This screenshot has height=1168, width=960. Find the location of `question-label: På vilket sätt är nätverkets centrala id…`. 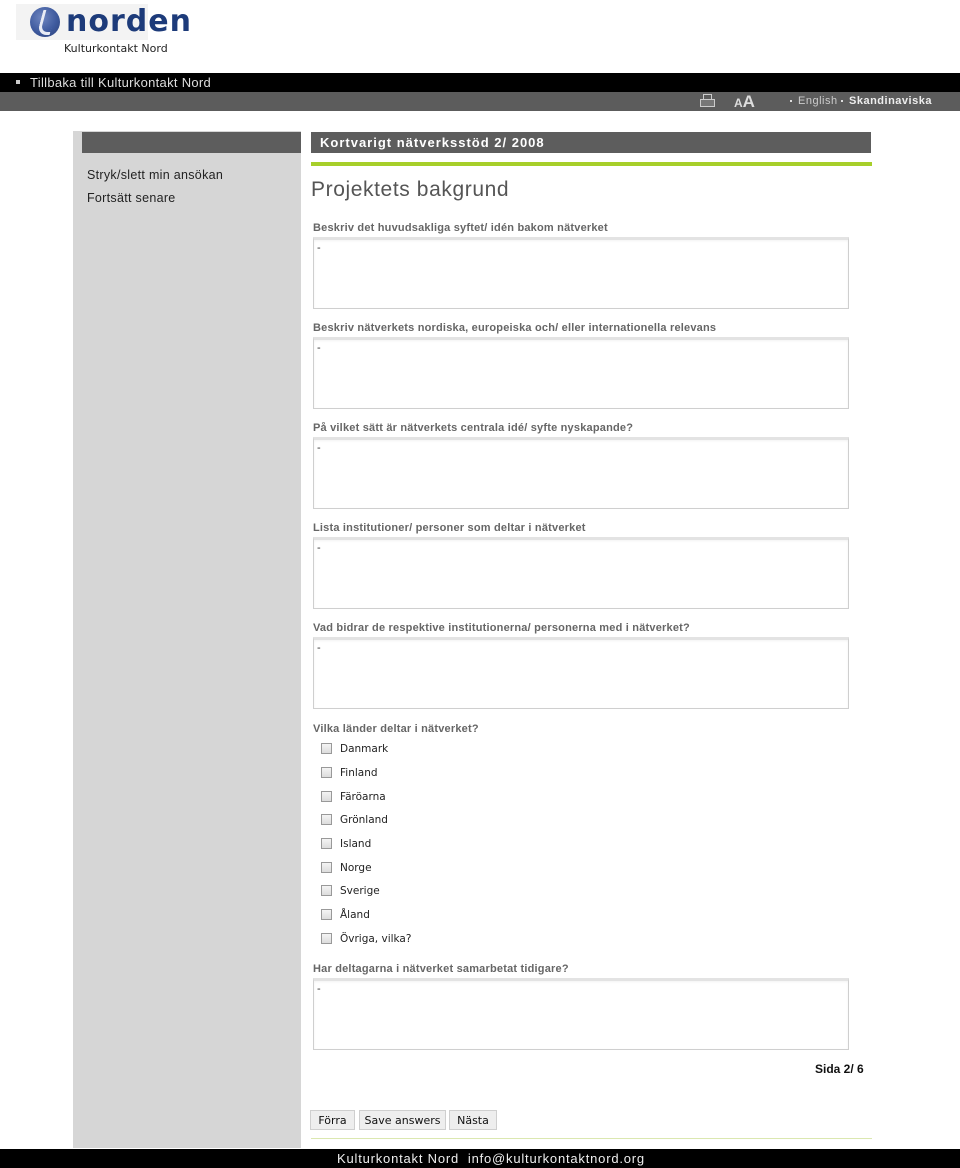

question-label: På vilket sätt är nätverkets centrala id… is located at coordinates (473, 428).